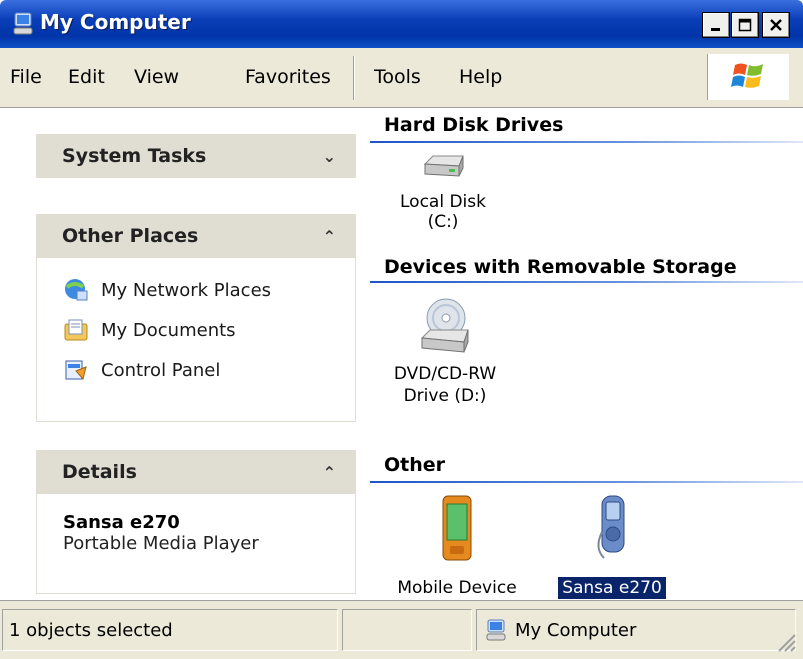  I want to click on status-empty, so click(407, 630).